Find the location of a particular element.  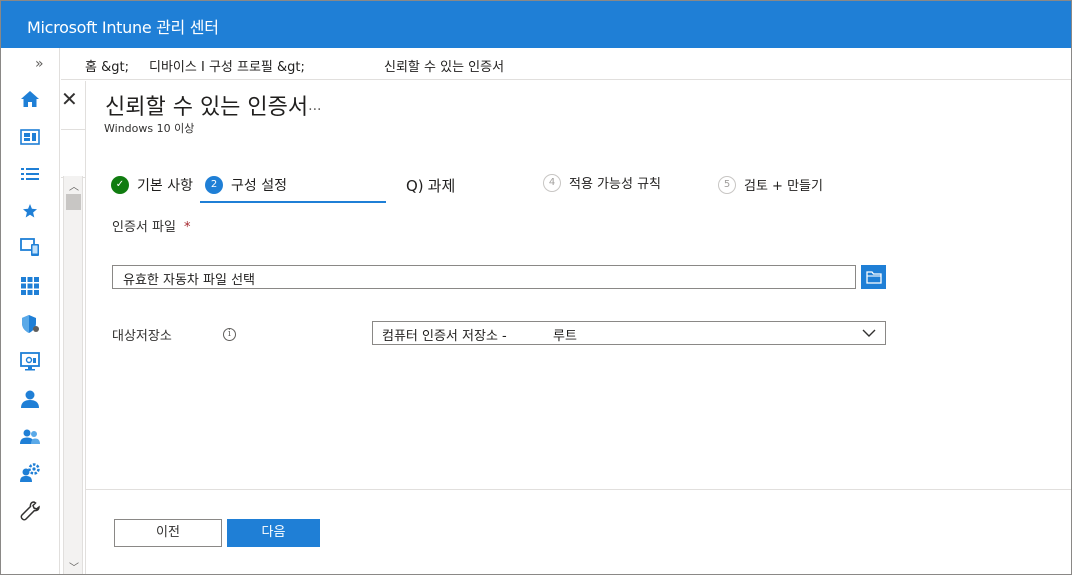

info-icon: i is located at coordinates (229, 334).